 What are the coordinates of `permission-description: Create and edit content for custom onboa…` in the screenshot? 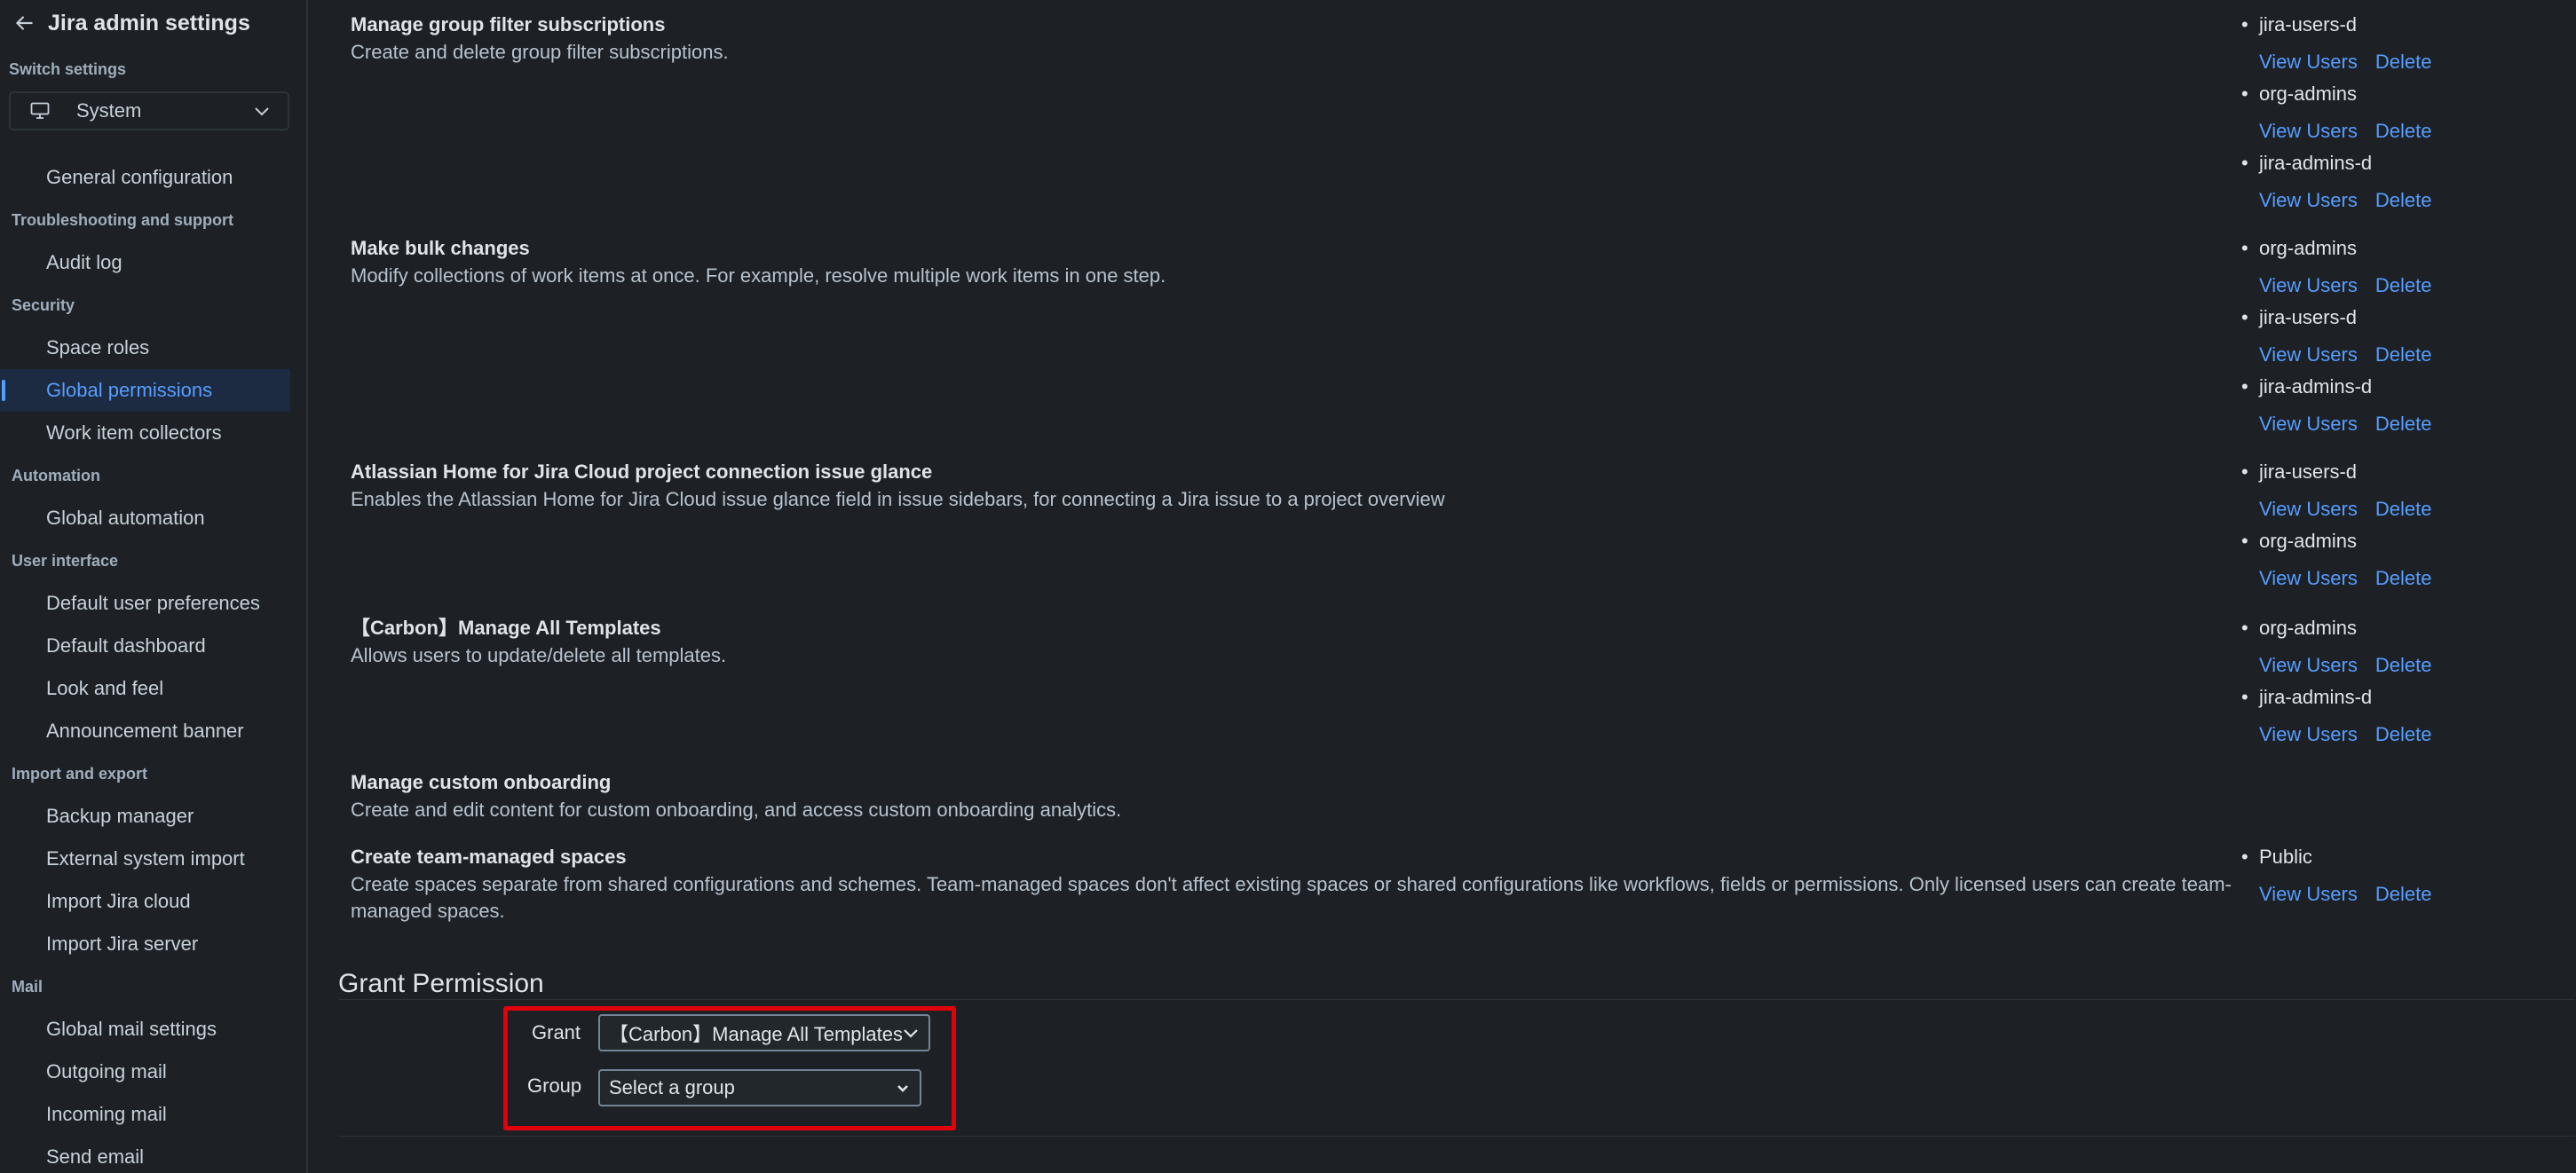 It's located at (736, 810).